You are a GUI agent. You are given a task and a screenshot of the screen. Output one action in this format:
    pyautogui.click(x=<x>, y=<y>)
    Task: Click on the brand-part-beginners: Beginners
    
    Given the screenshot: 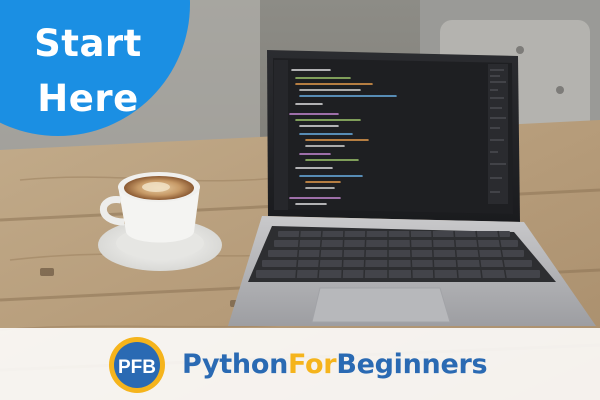 What is the action you would take?
    pyautogui.click(x=412, y=364)
    